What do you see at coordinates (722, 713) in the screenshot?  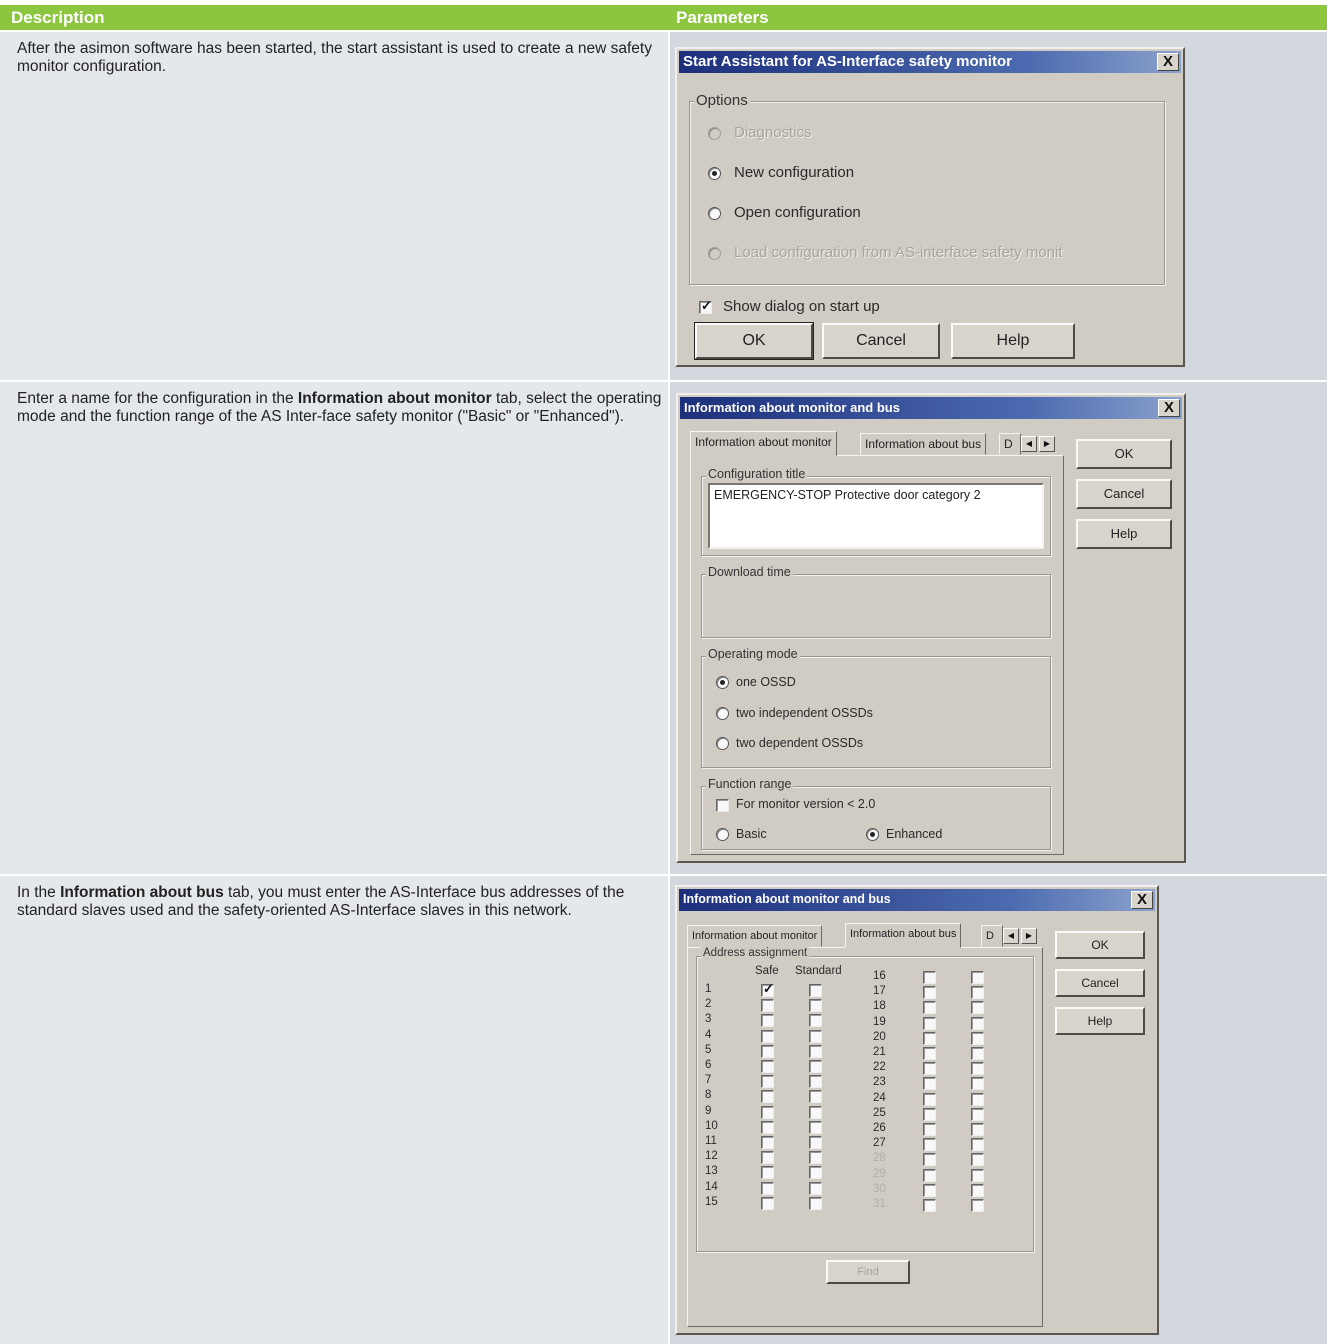 I see `two-independent-ossds-radio` at bounding box center [722, 713].